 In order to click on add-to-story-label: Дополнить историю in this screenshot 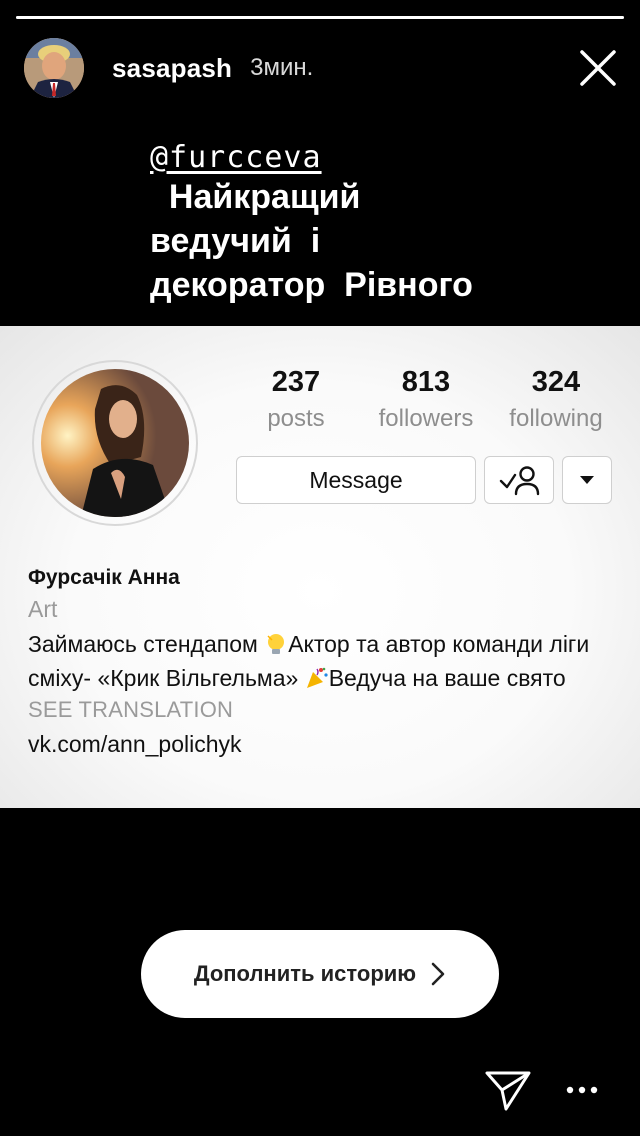, I will do `click(305, 973)`.